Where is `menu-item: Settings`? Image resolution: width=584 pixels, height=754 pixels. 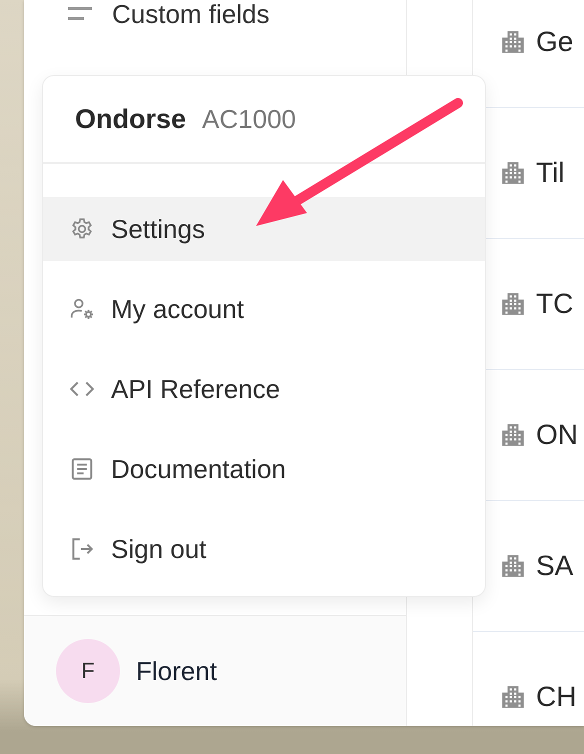
menu-item: Settings is located at coordinates (264, 229).